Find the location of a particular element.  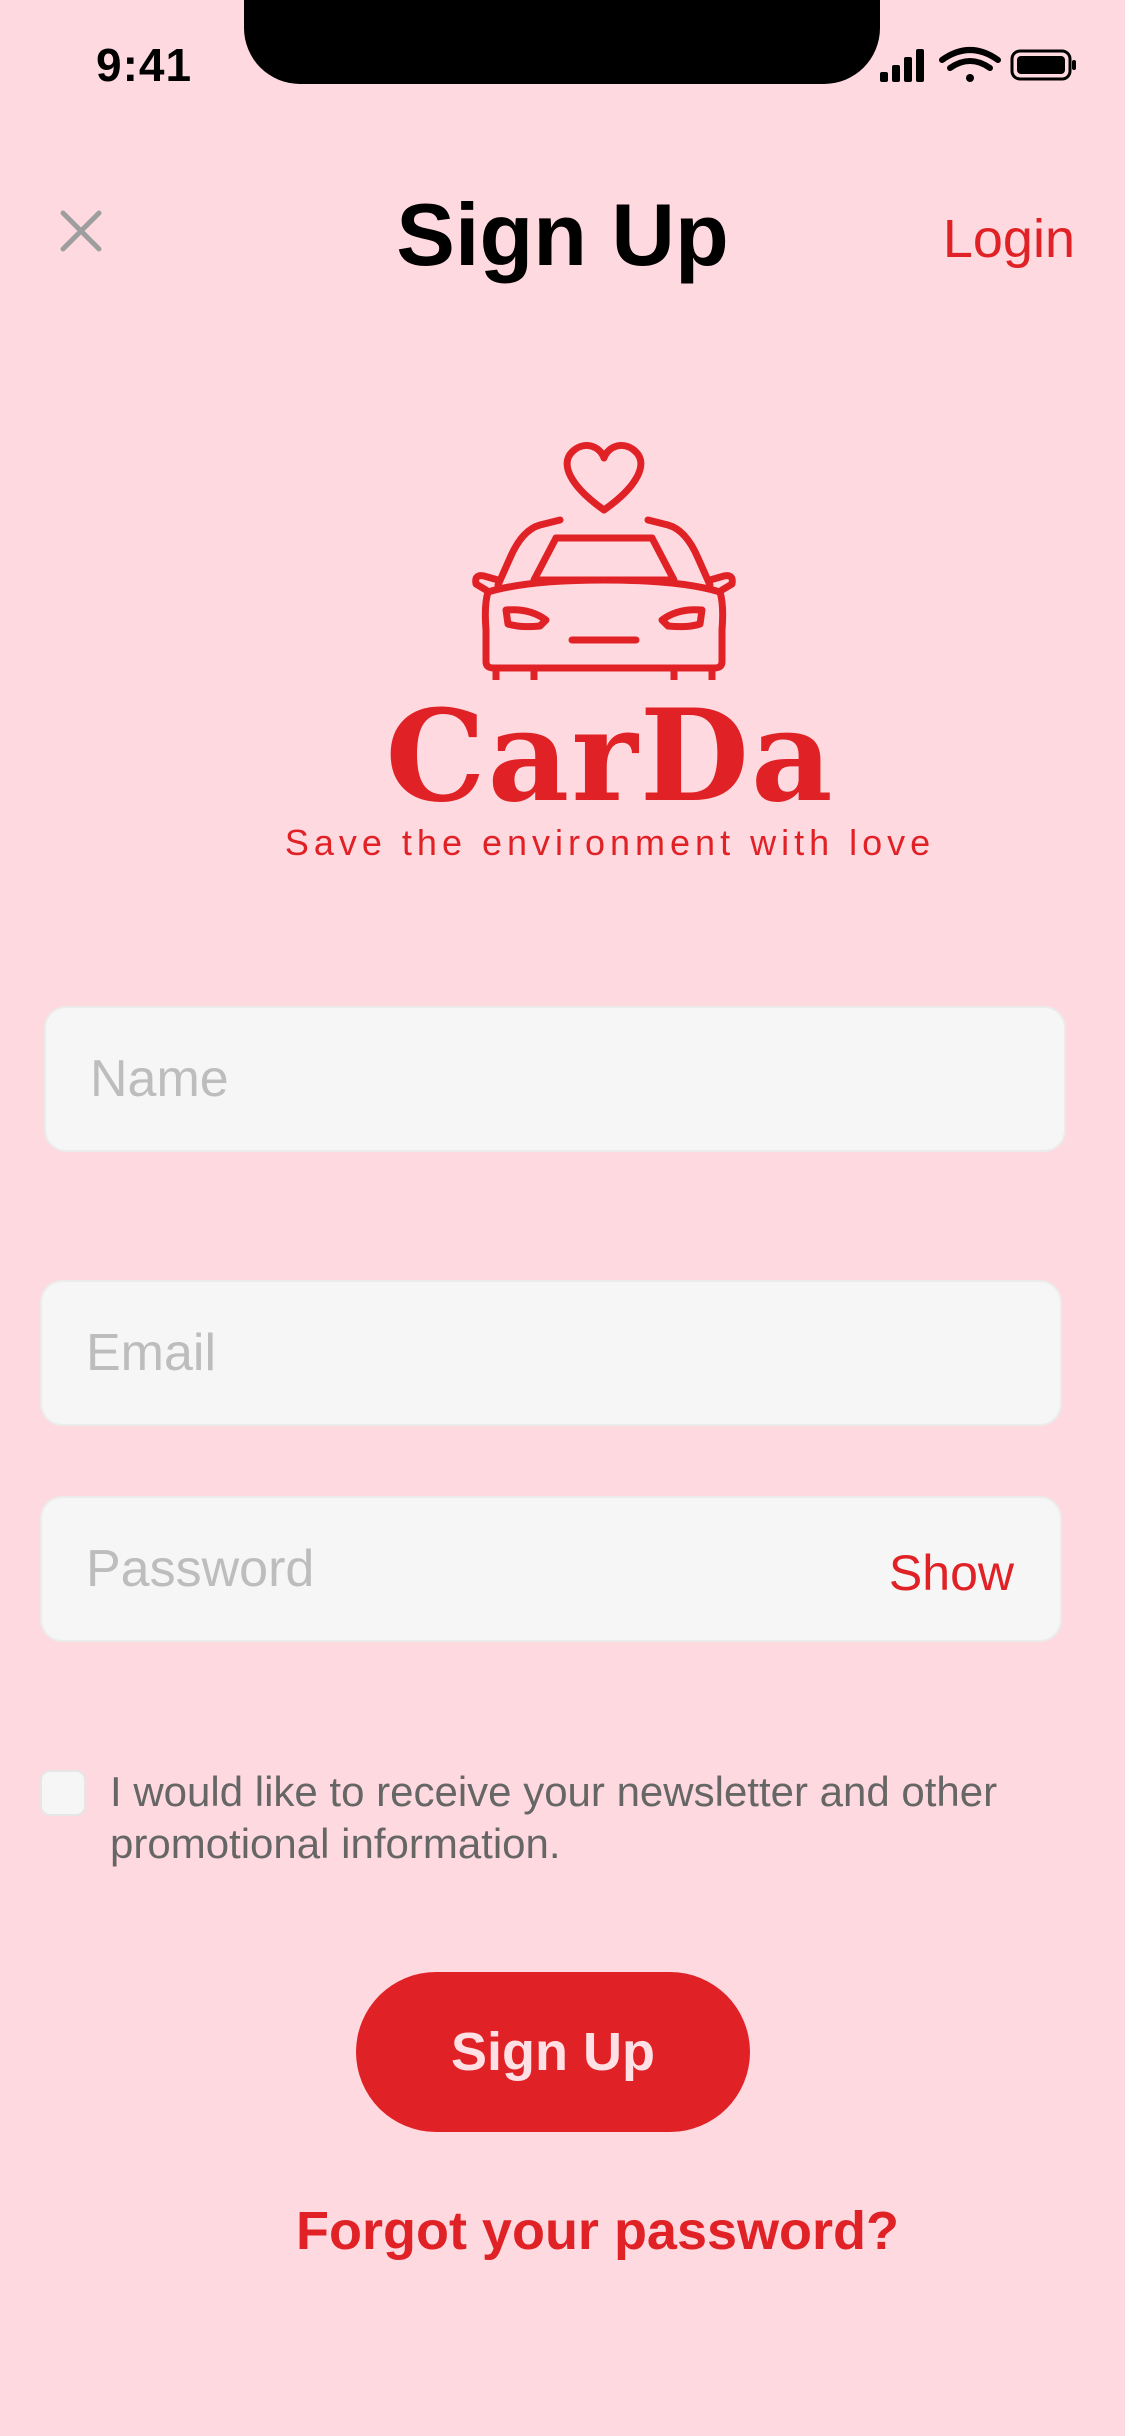

password-field-container: Show is located at coordinates (551, 1569).